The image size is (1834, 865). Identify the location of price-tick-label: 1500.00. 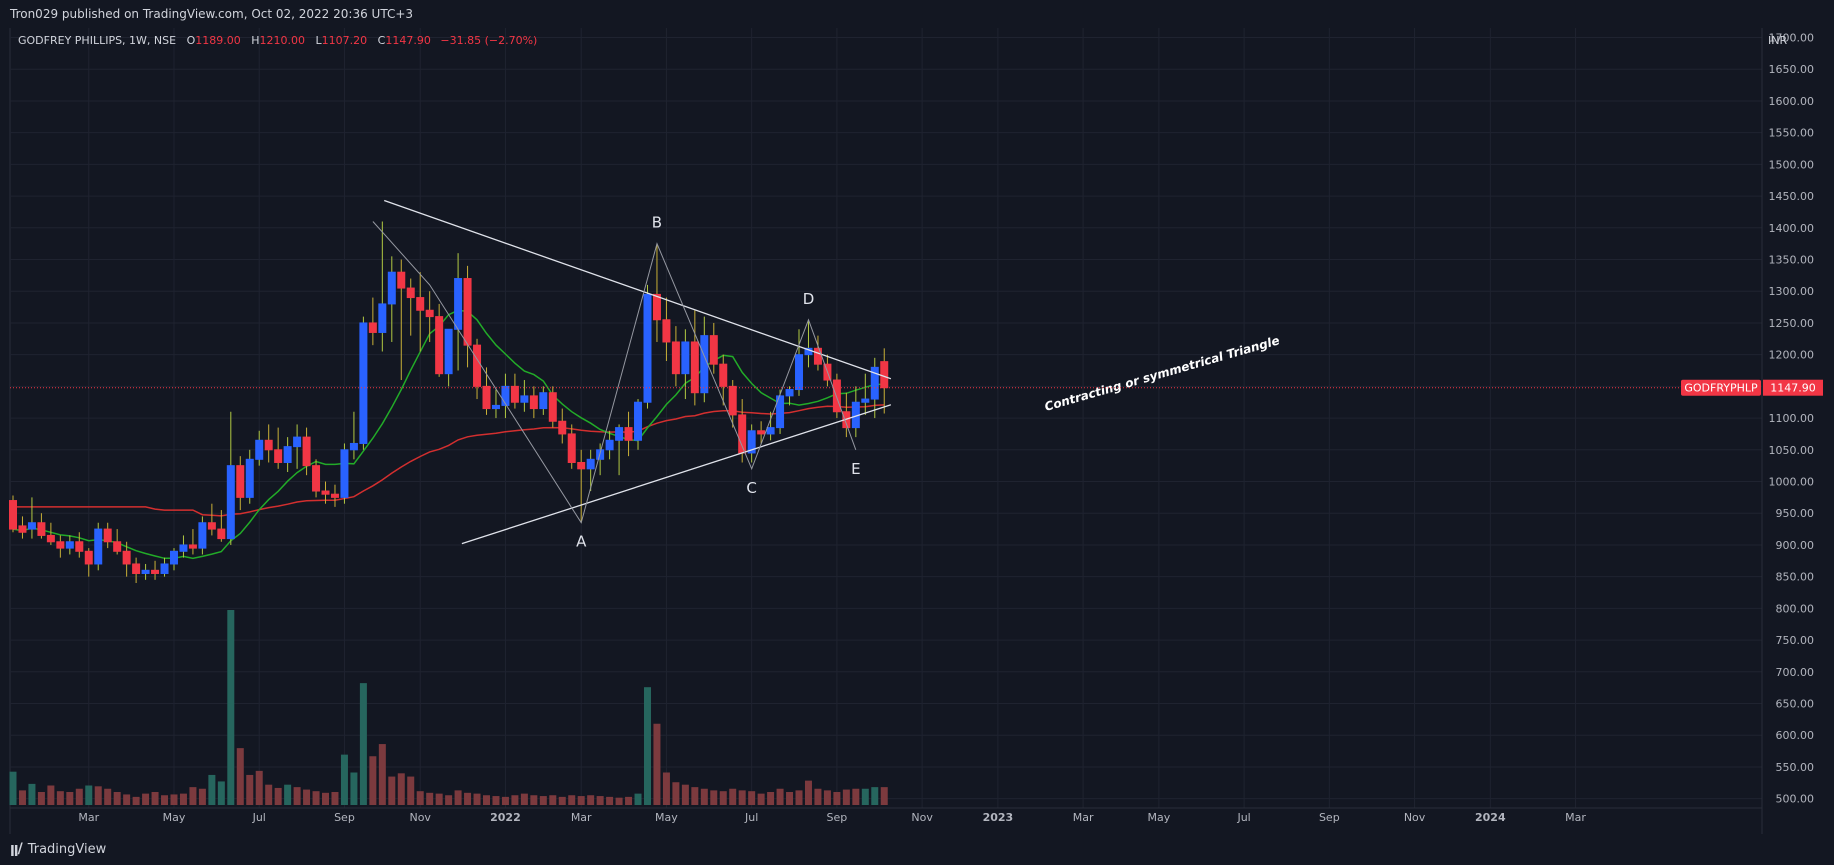
(1792, 164).